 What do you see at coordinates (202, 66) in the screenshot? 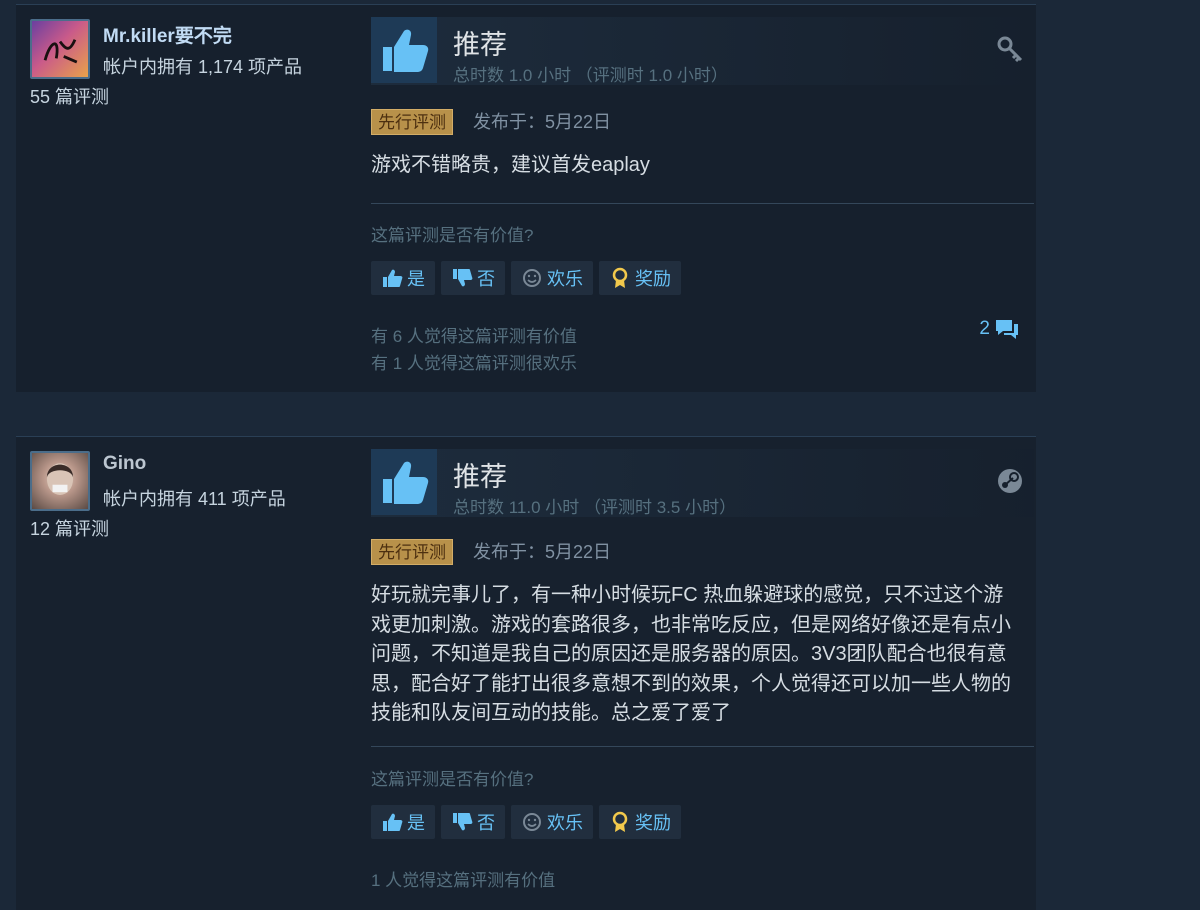
I see `user-products-count: 帐户内拥有 1,174 项产品` at bounding box center [202, 66].